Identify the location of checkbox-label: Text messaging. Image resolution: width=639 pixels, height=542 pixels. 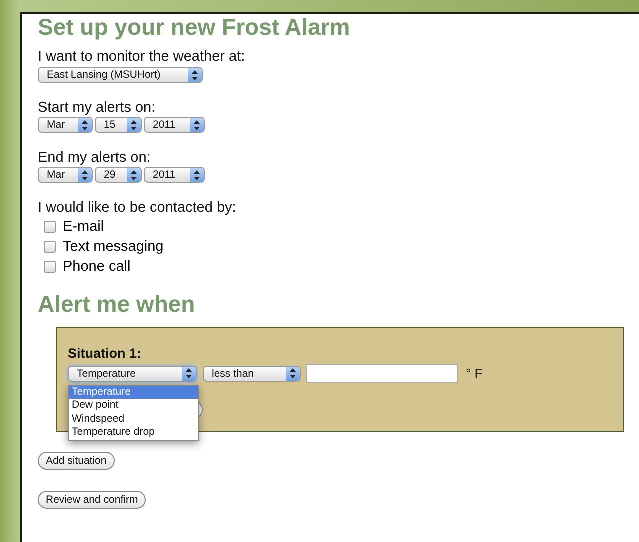
(113, 247).